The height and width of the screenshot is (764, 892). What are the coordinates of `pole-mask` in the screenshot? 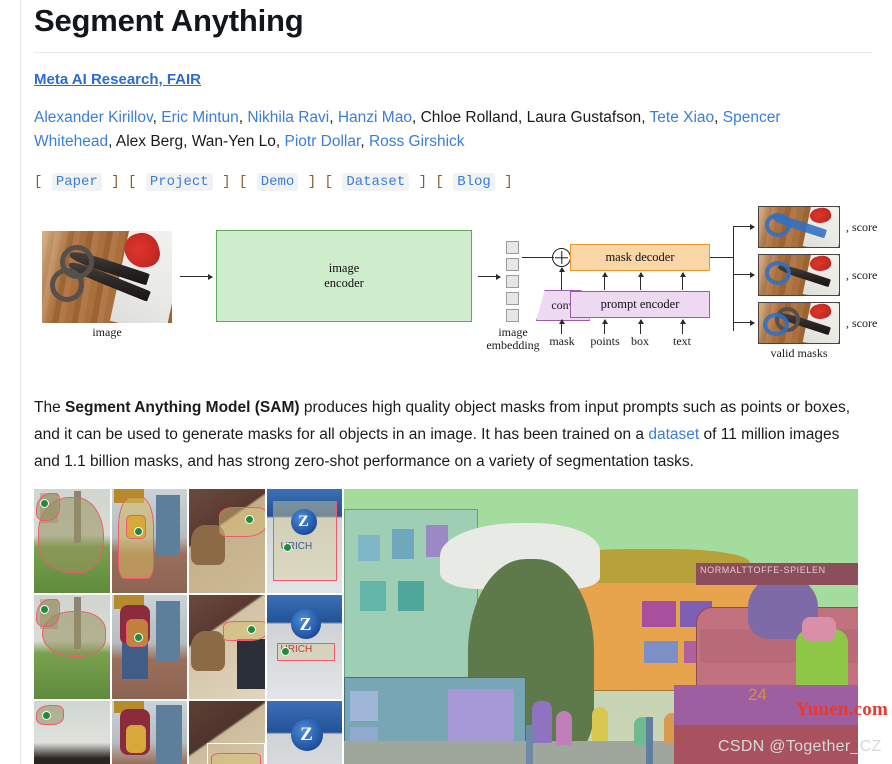 It's located at (529, 744).